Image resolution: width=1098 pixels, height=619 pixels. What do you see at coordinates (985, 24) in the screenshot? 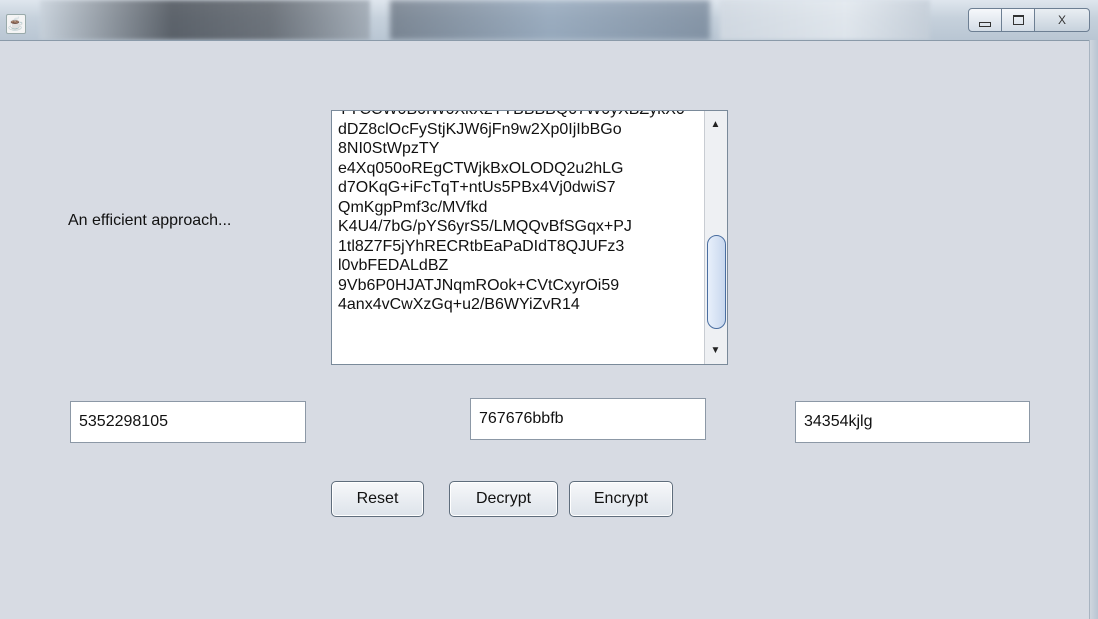
I see `minimize-icon` at bounding box center [985, 24].